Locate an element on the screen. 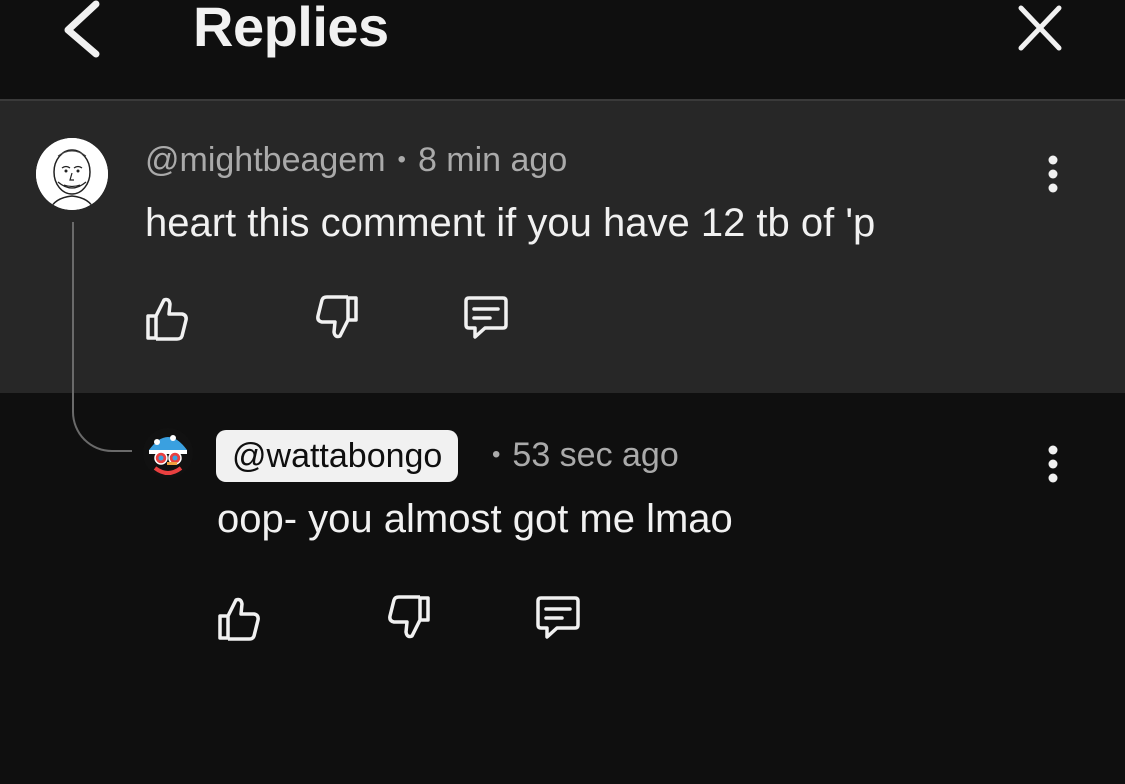 This screenshot has width=1125, height=784. reply-menu-button is located at coordinates (1053, 464).